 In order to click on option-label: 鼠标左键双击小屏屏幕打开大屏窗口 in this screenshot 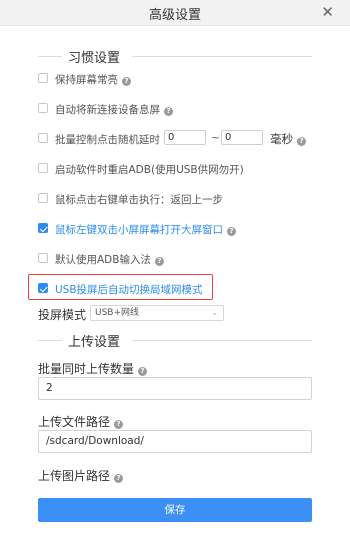, I will do `click(139, 230)`.